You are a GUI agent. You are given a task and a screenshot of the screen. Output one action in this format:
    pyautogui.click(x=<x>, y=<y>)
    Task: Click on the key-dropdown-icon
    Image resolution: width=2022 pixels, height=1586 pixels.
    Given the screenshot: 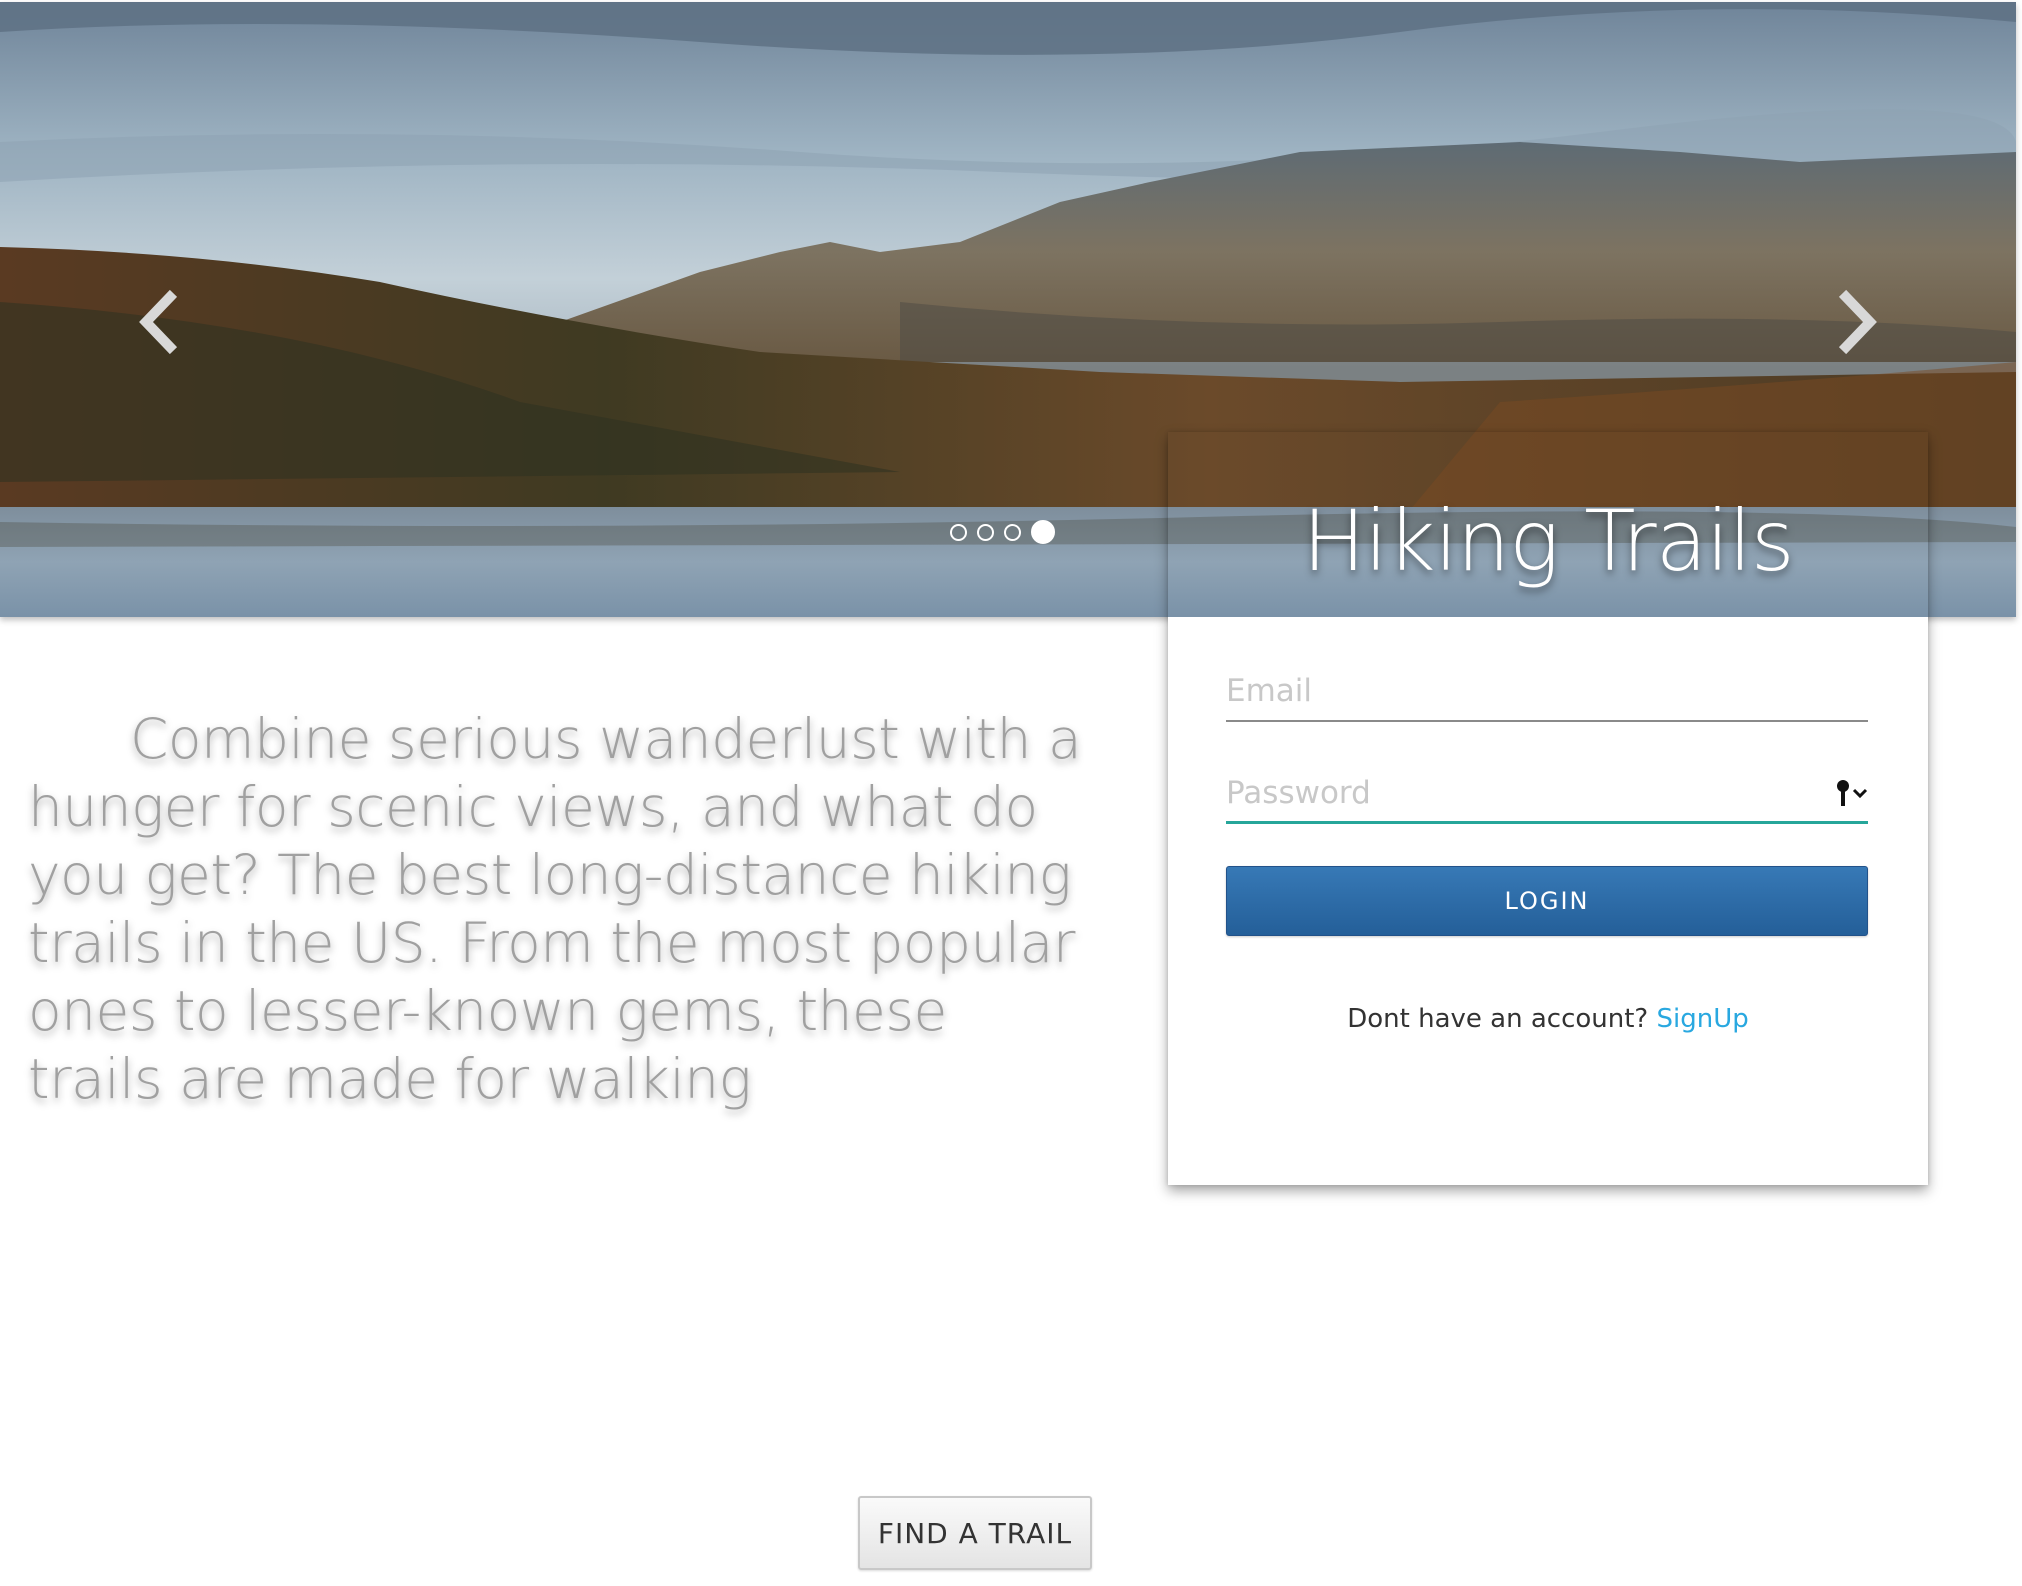 What is the action you would take?
    pyautogui.click(x=1851, y=793)
    